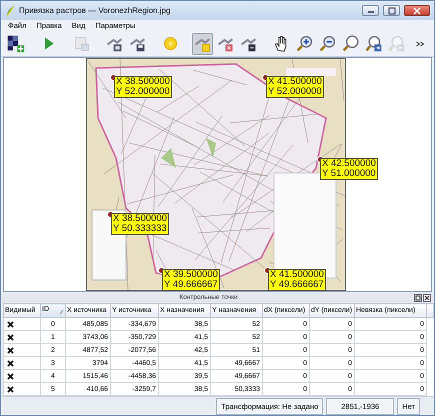  I want to click on raster-add-icon, so click(15, 43).